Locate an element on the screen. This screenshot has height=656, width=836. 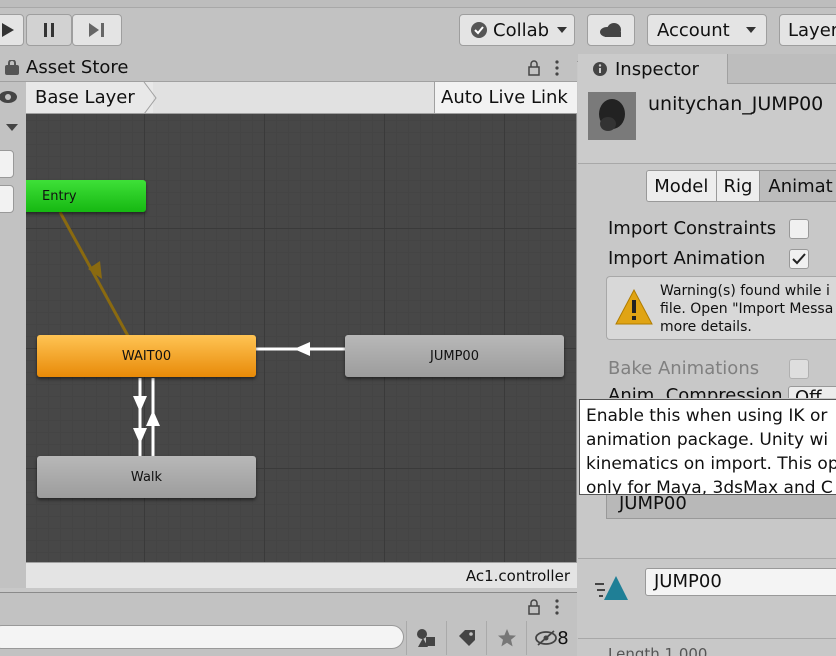
tooltip-line: only for Maya, 3dsMax and C is located at coordinates (709, 486).